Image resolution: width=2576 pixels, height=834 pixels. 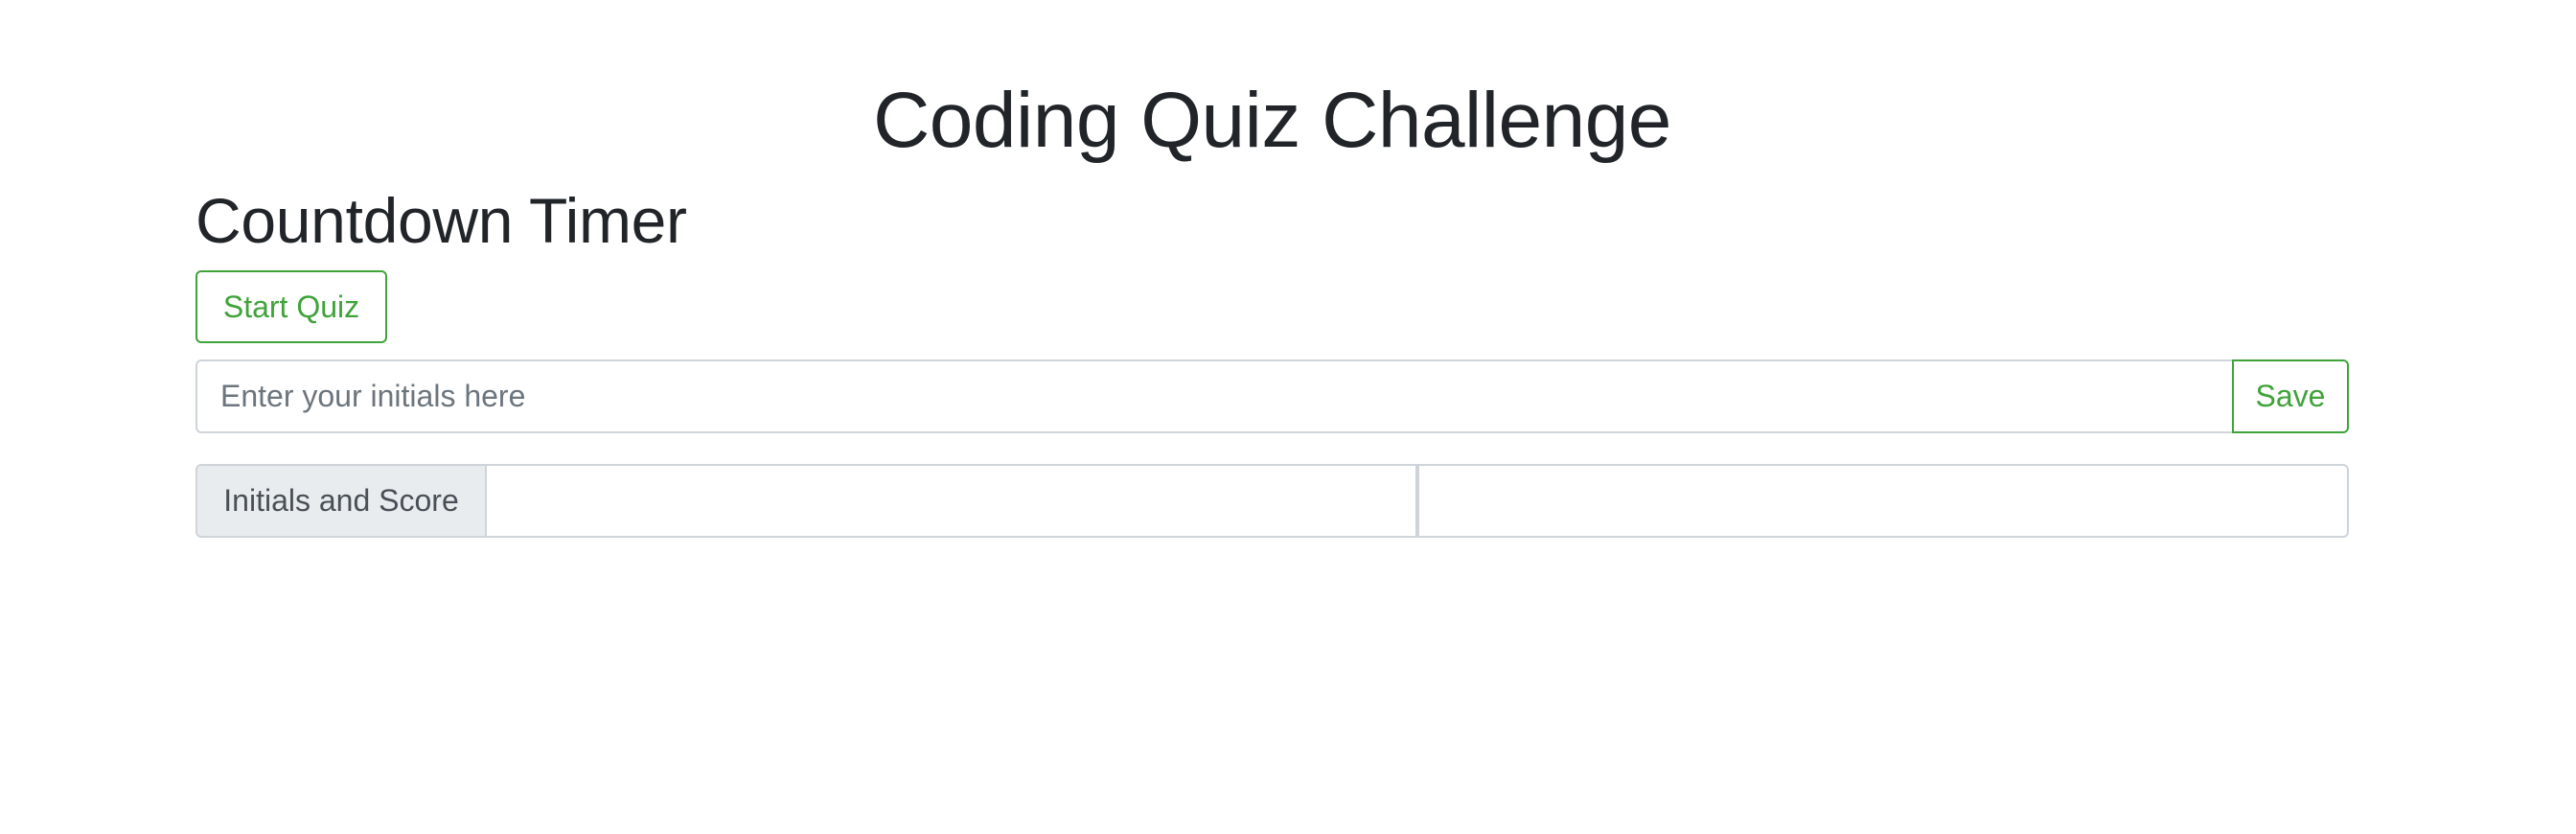 I want to click on countdown-timer-heading: Countdown Timer, so click(x=441, y=220).